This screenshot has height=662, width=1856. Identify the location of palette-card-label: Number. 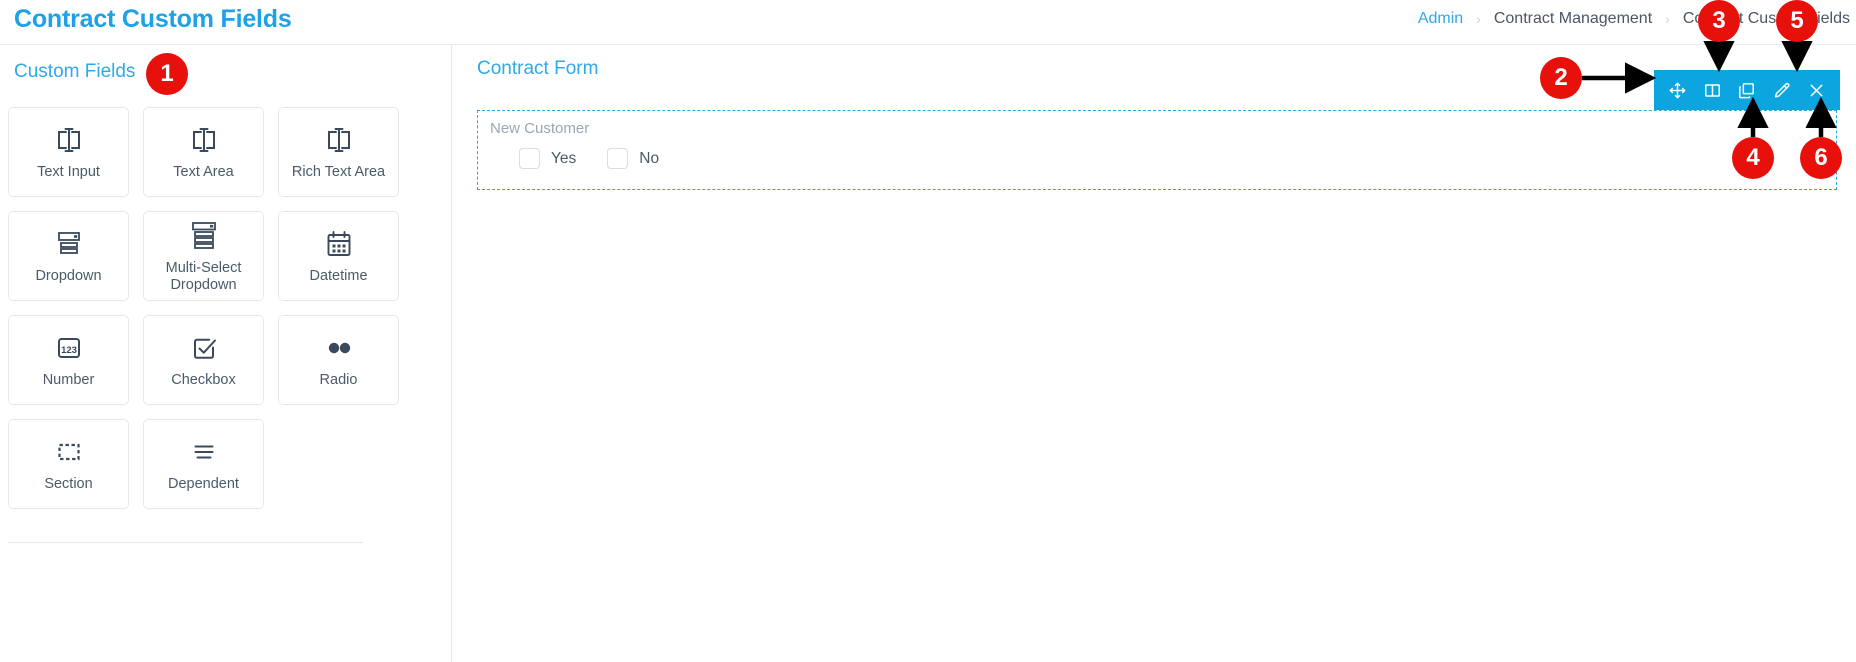
(68, 380).